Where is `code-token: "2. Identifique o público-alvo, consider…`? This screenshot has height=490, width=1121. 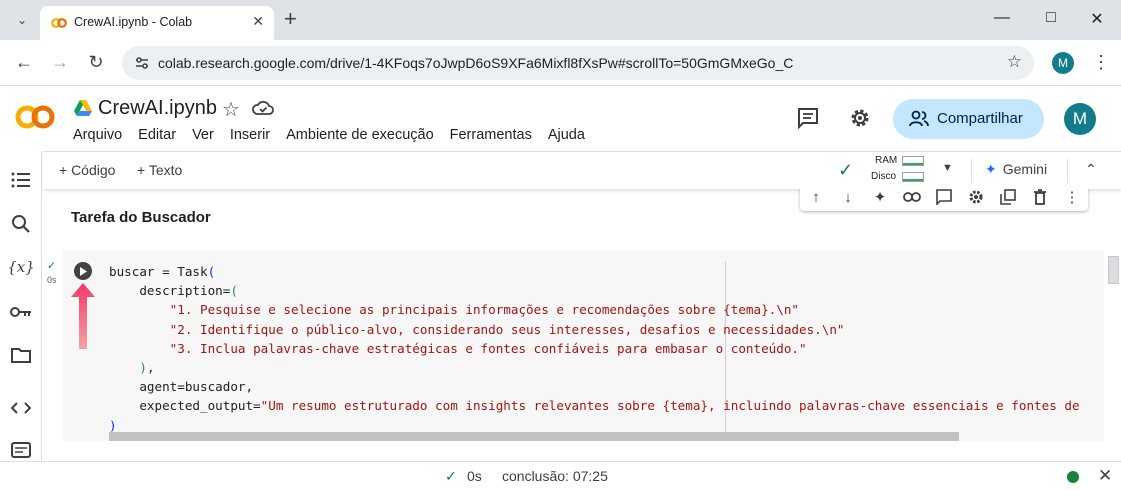 code-token: "2. Identifique o público-alvo, consider… is located at coordinates (507, 329).